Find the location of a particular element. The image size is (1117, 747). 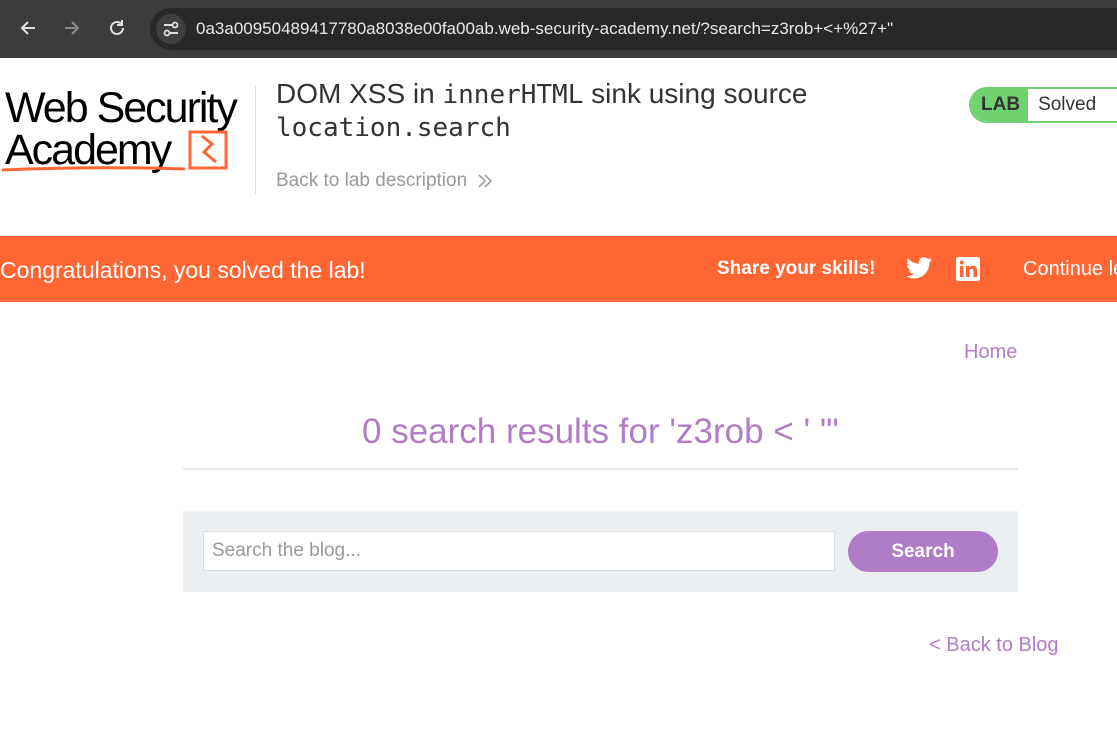

continue-learning-link: Continue le is located at coordinates (1070, 269).